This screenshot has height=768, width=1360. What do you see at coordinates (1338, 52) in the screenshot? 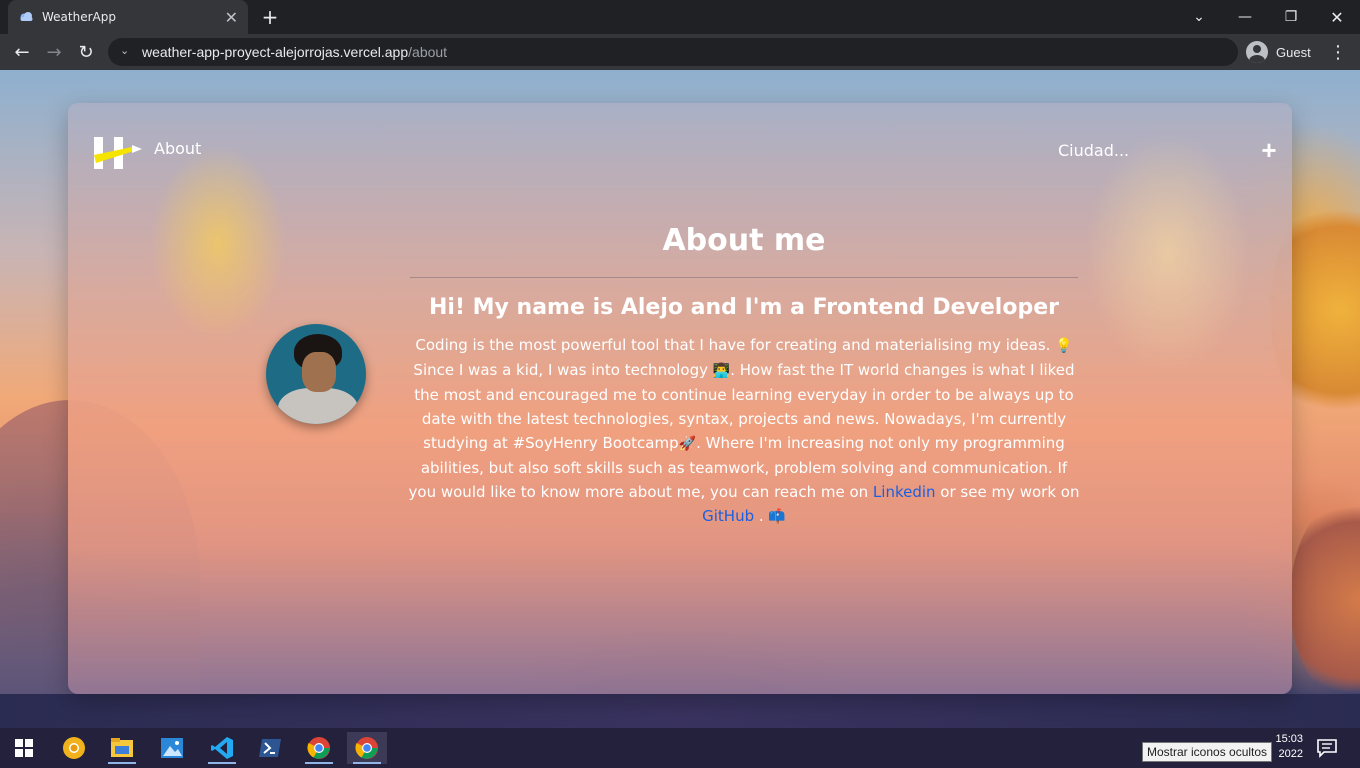
I see `kebab-menu-icon: ⋮` at bounding box center [1338, 52].